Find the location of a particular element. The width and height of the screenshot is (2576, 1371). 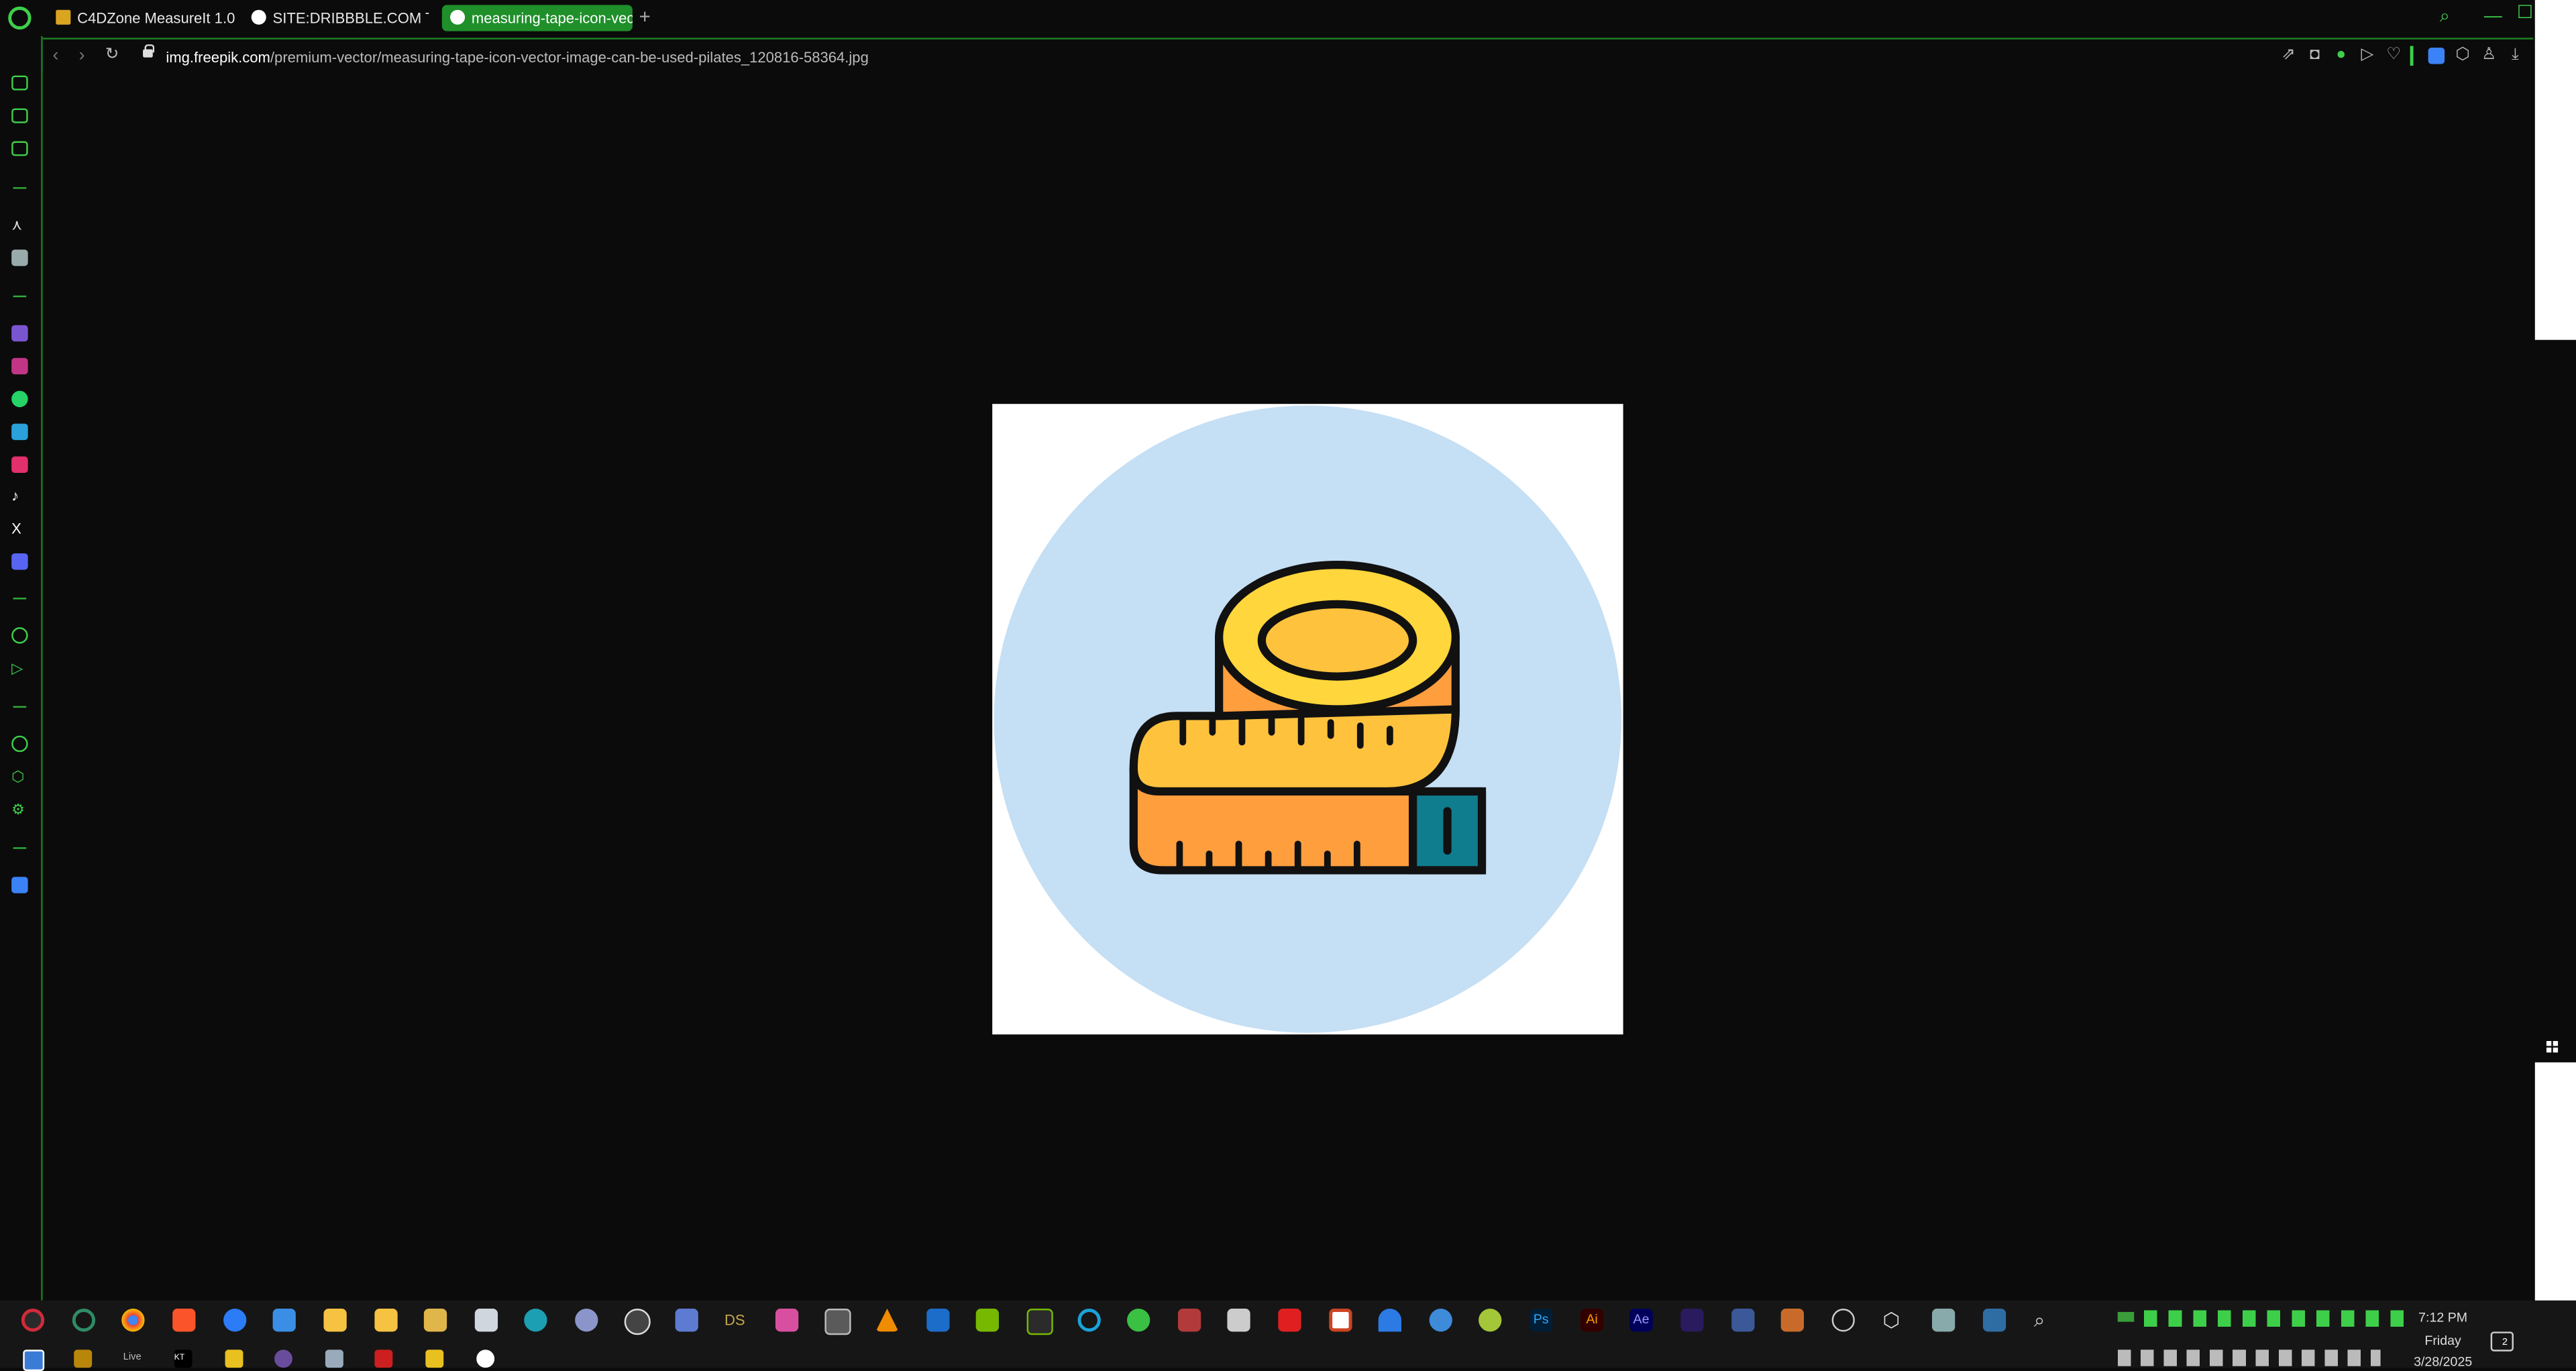

windows-icon is located at coordinates (2553, 1047).